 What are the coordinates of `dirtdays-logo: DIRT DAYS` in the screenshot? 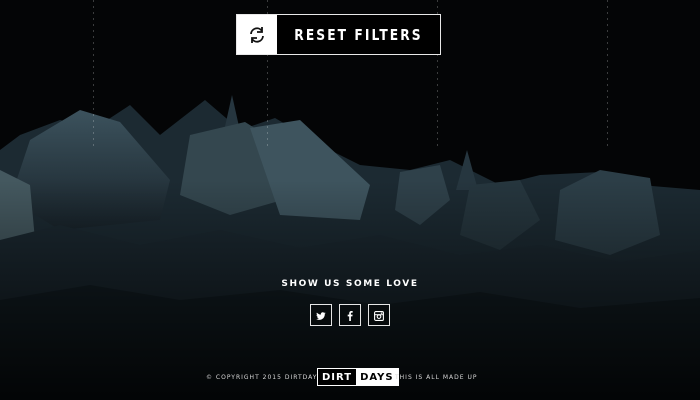 It's located at (358, 377).